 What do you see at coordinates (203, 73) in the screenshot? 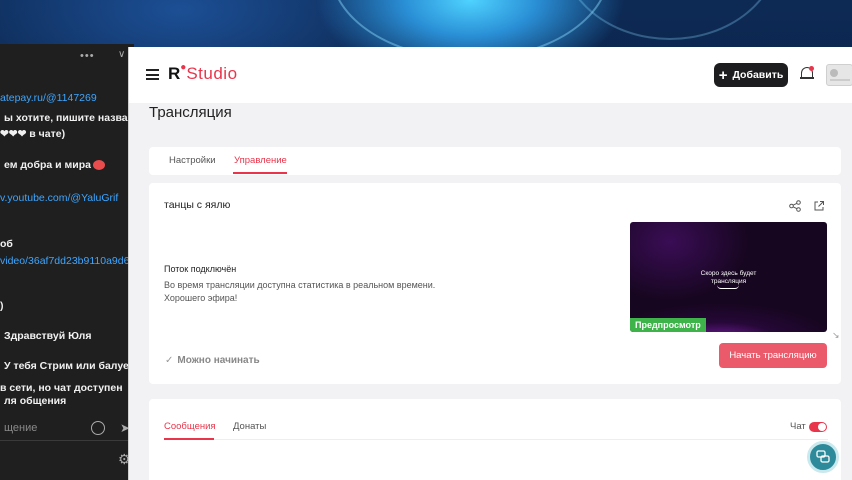
I see `rstudio-logo: R●Studio` at bounding box center [203, 73].